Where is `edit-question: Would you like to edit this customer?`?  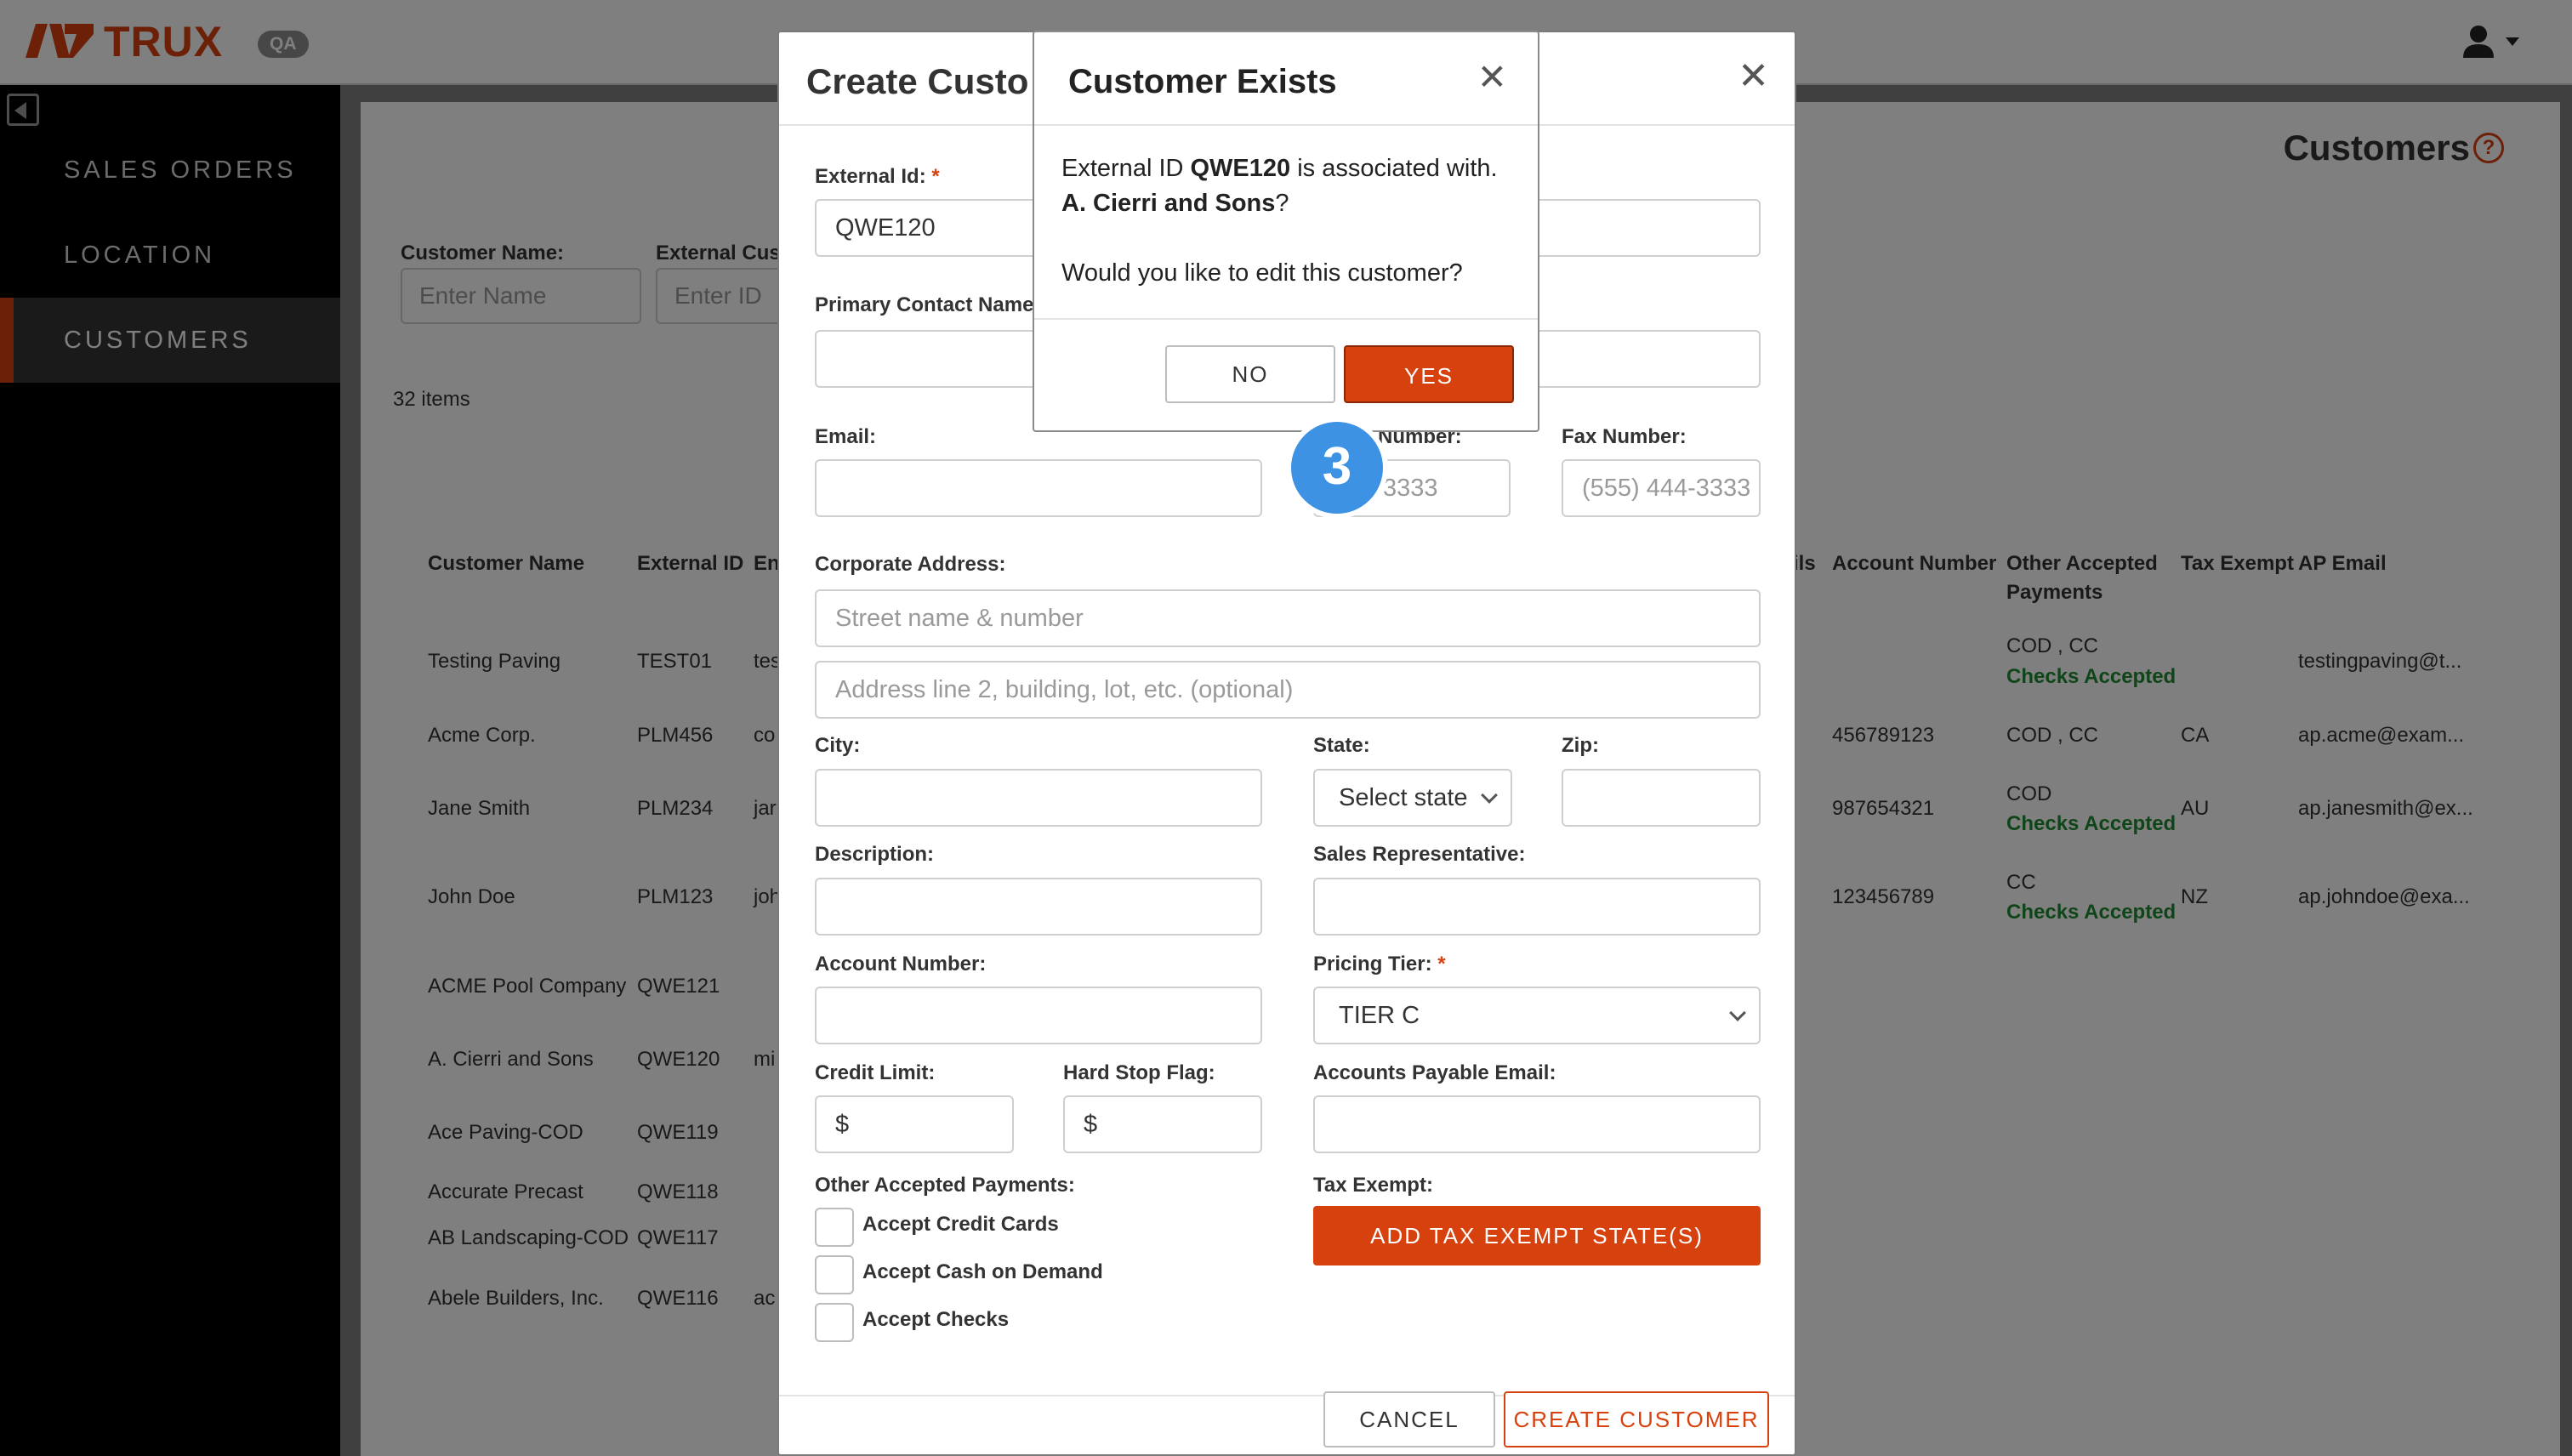 edit-question: Would you like to edit this customer? is located at coordinates (1262, 273).